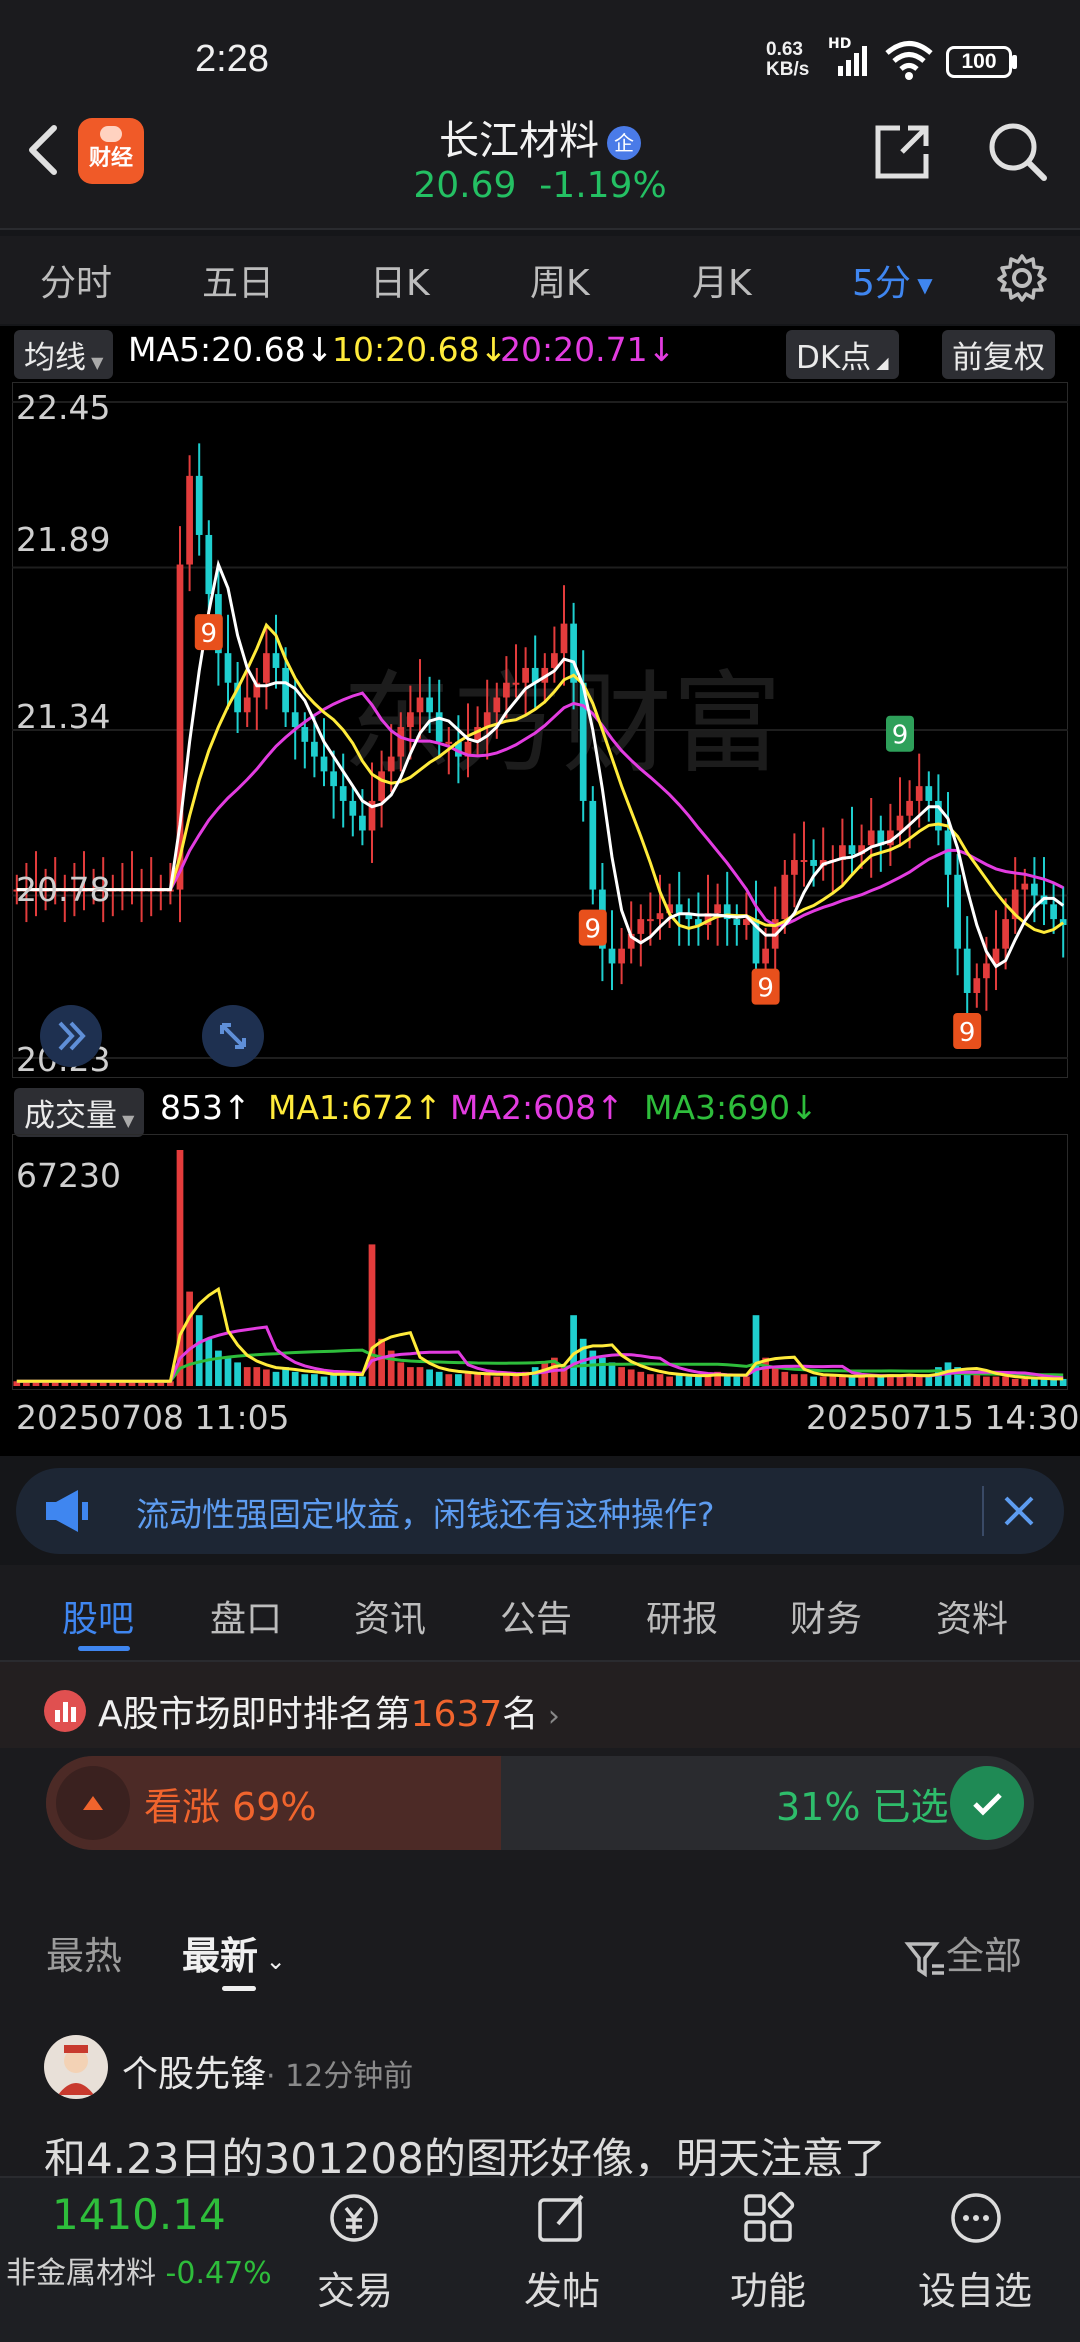  What do you see at coordinates (400, 280) in the screenshot?
I see `tab-day-k: 日K` at bounding box center [400, 280].